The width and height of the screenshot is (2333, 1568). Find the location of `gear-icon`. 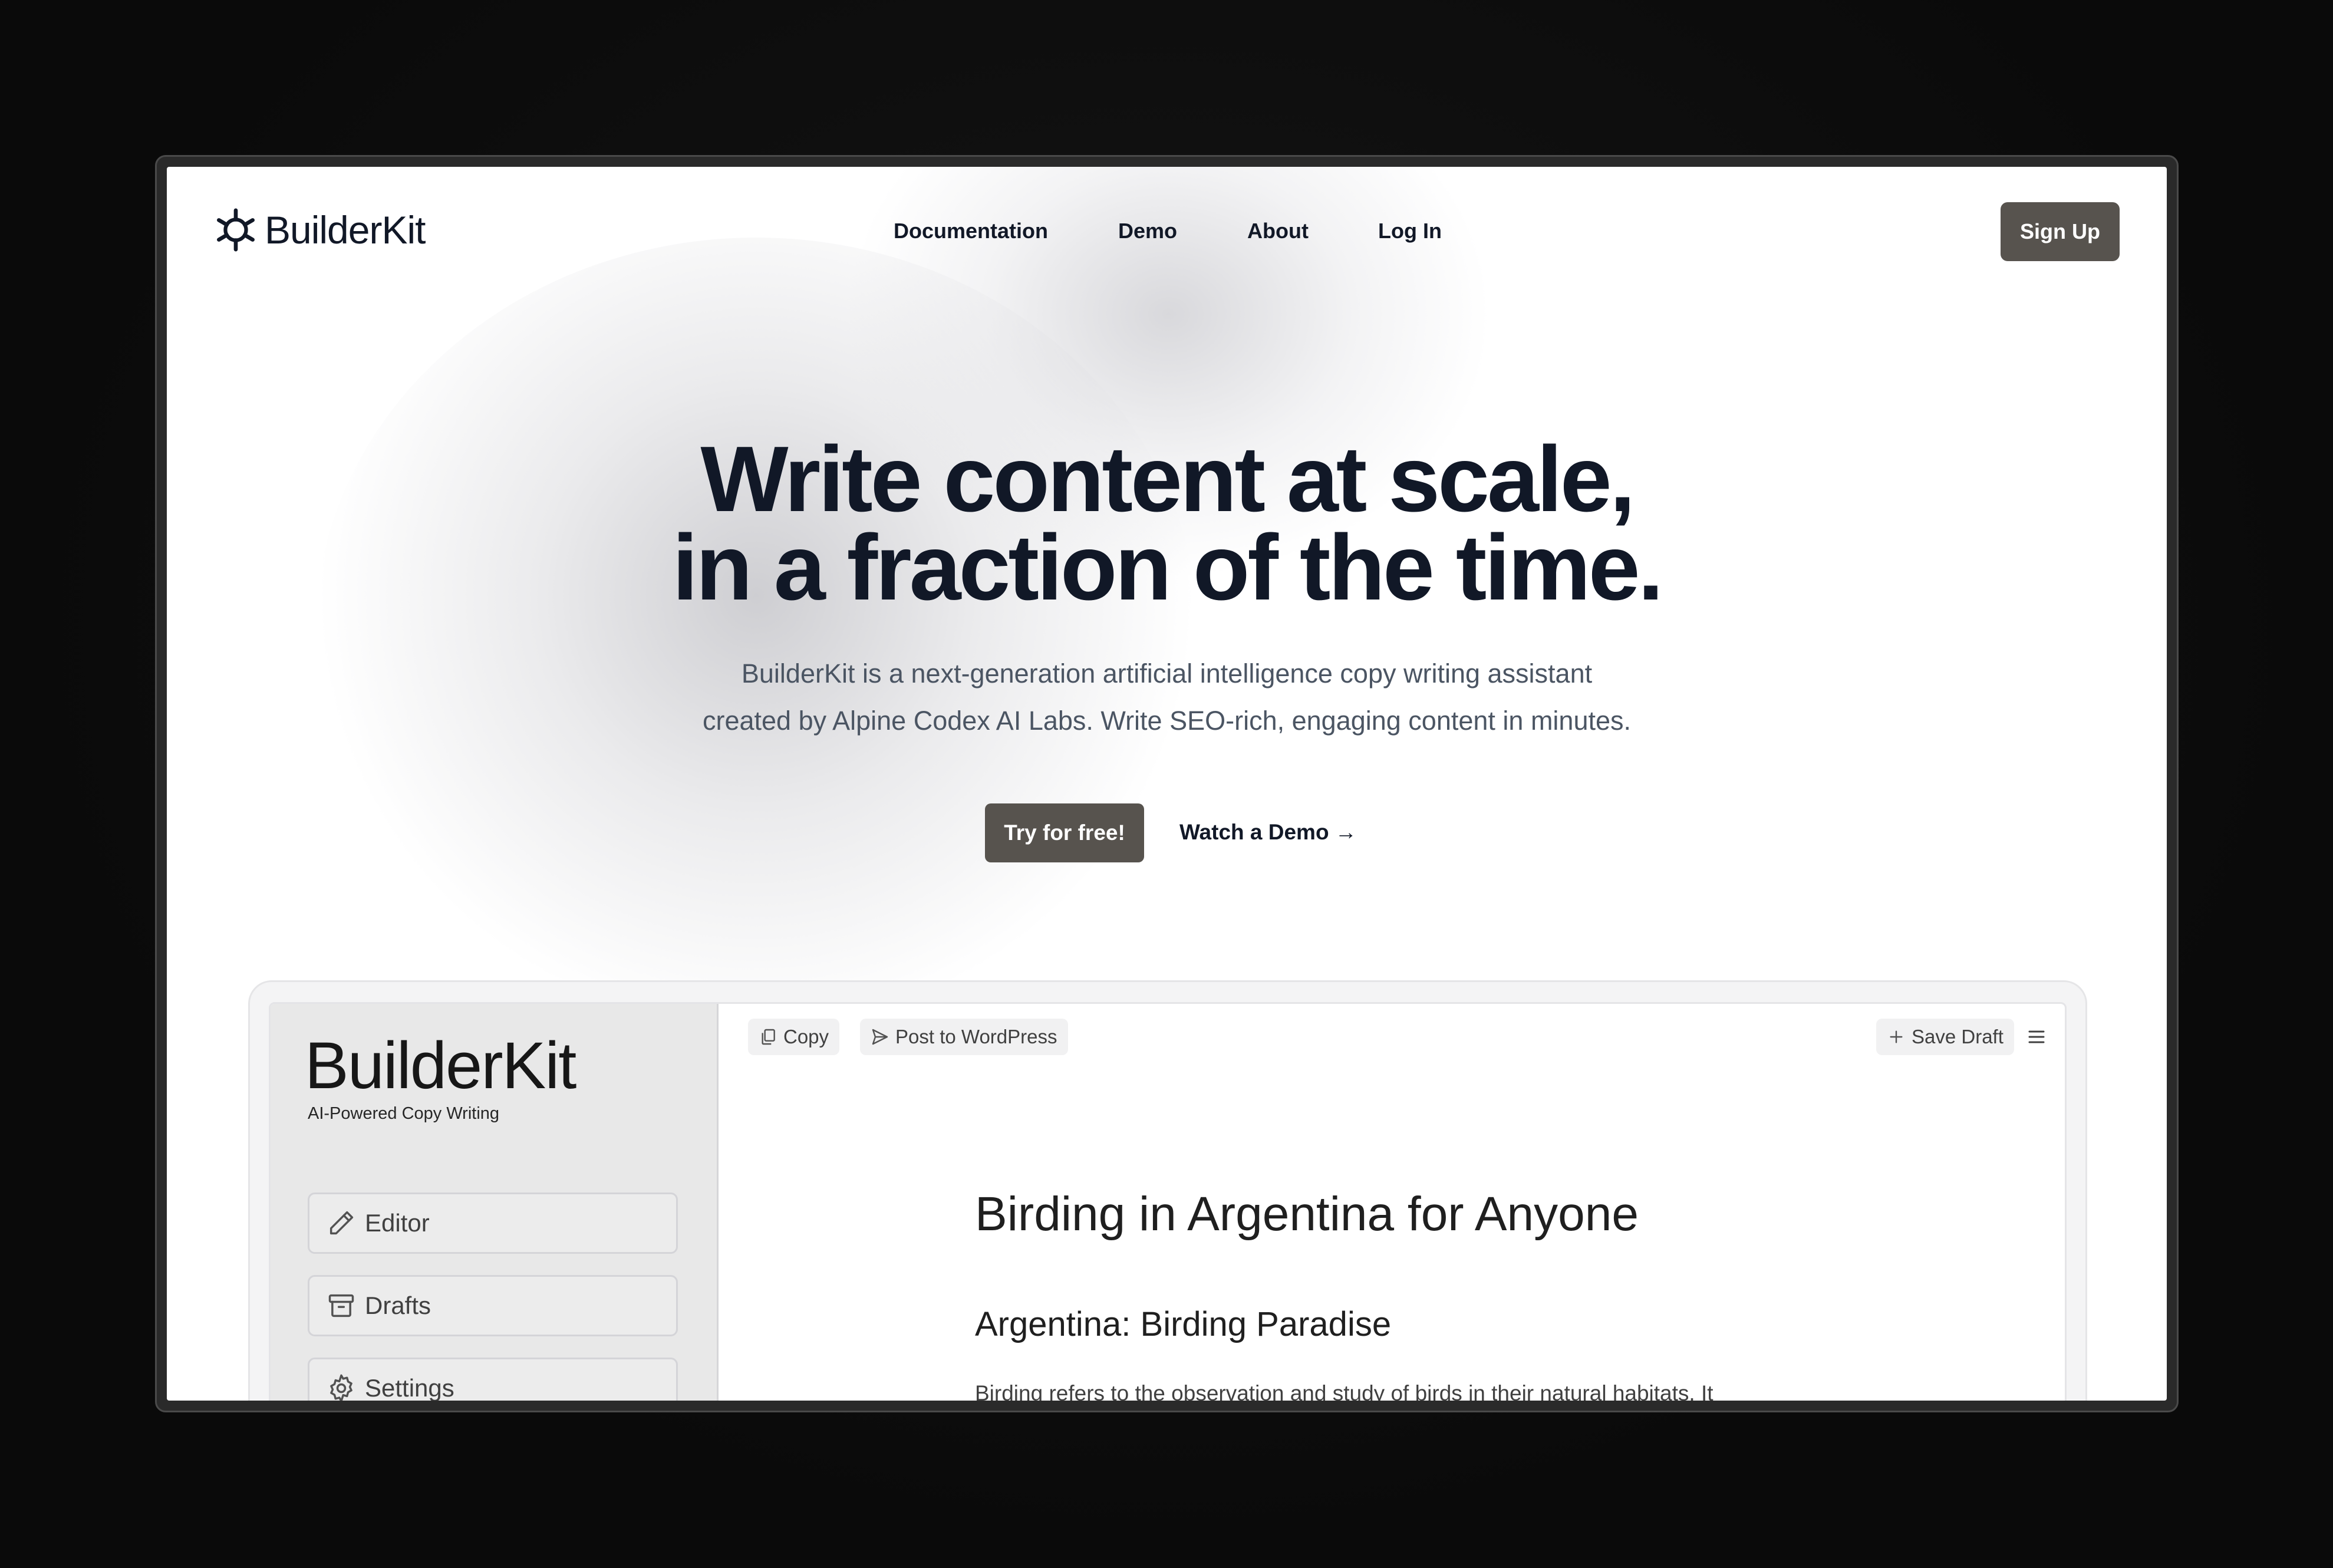

gear-icon is located at coordinates (341, 1387).